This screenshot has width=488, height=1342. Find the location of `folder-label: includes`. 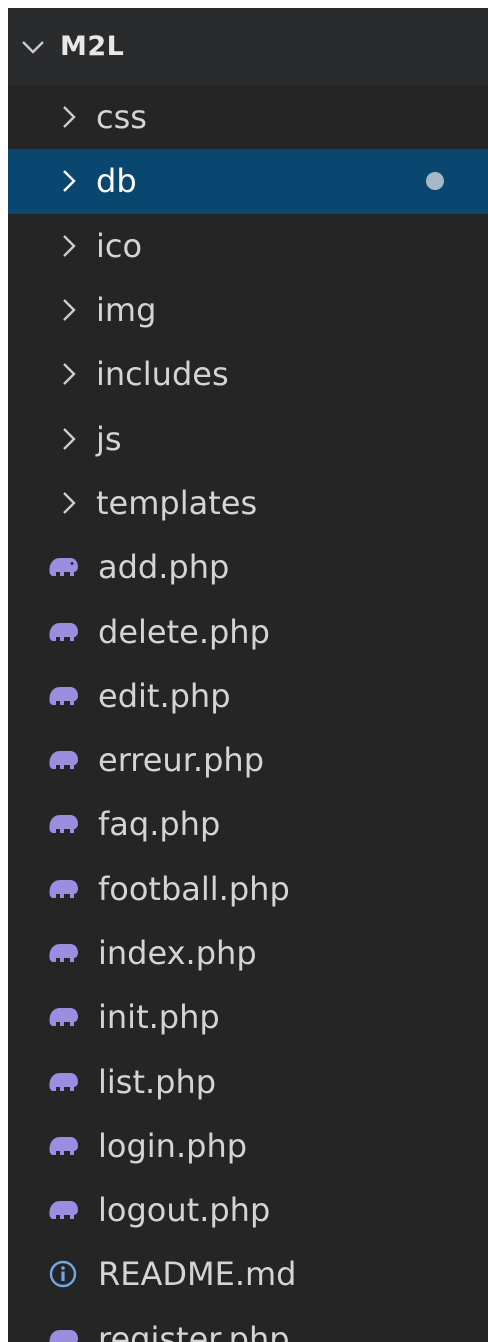

folder-label: includes is located at coordinates (162, 374).